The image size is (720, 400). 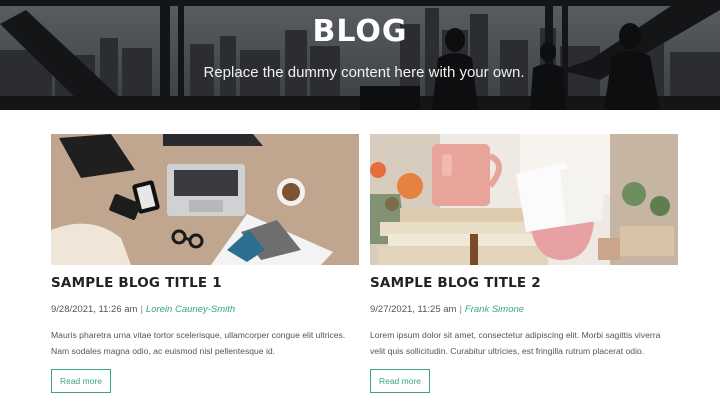 What do you see at coordinates (205, 285) in the screenshot?
I see `post-title: SAMPLE BLOG TITLE 1` at bounding box center [205, 285].